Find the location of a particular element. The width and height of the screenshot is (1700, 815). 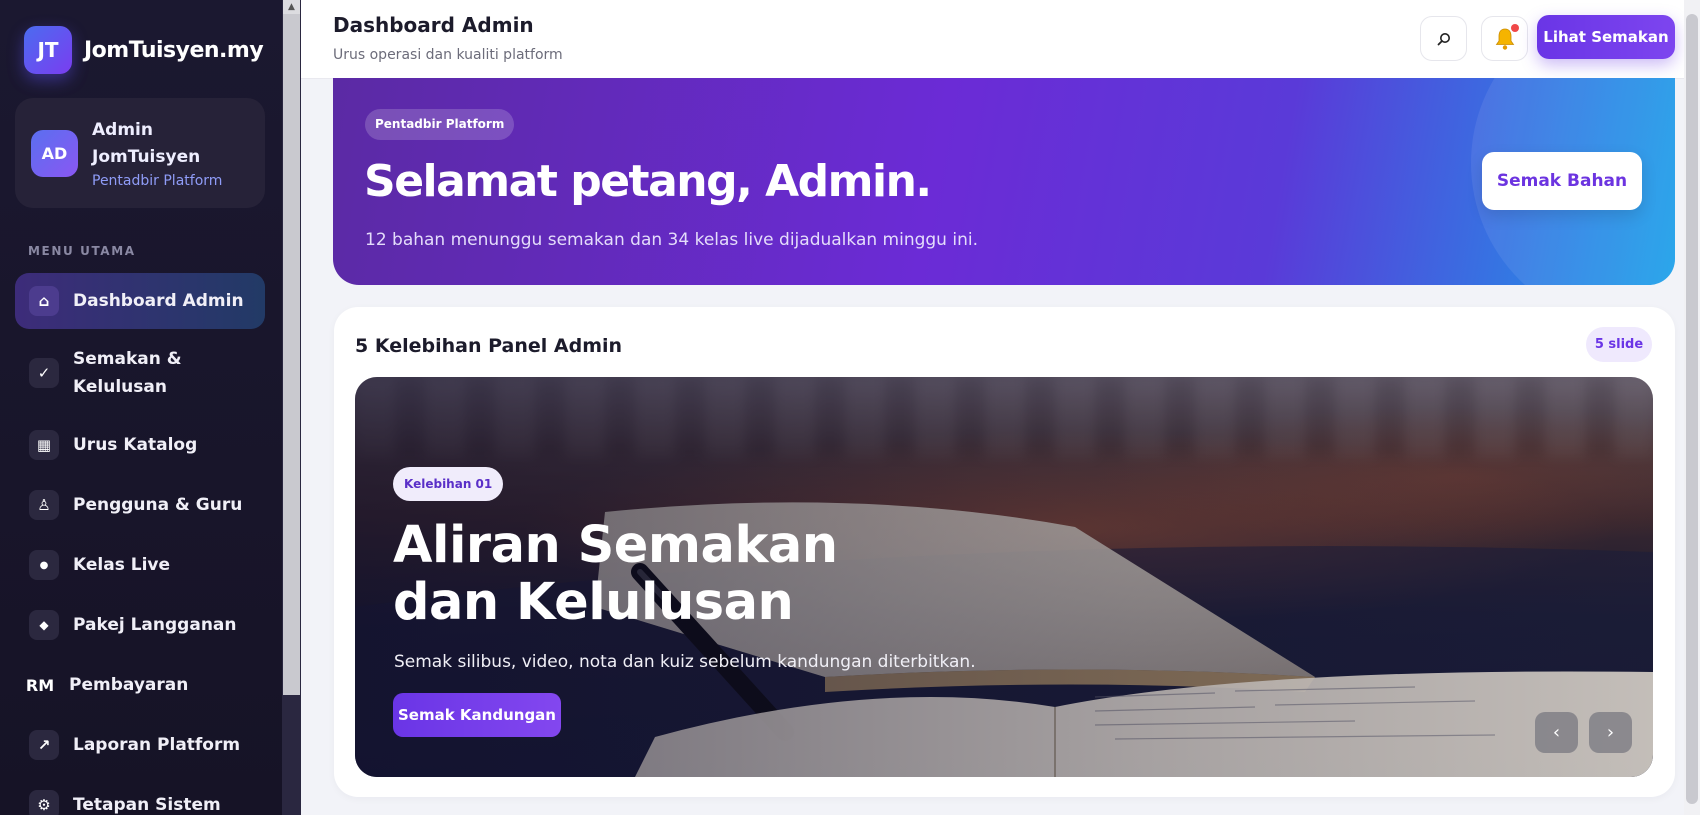

sidebar-item-pengguna-guru: ♙ Pengguna & Guru is located at coordinates (140, 505).